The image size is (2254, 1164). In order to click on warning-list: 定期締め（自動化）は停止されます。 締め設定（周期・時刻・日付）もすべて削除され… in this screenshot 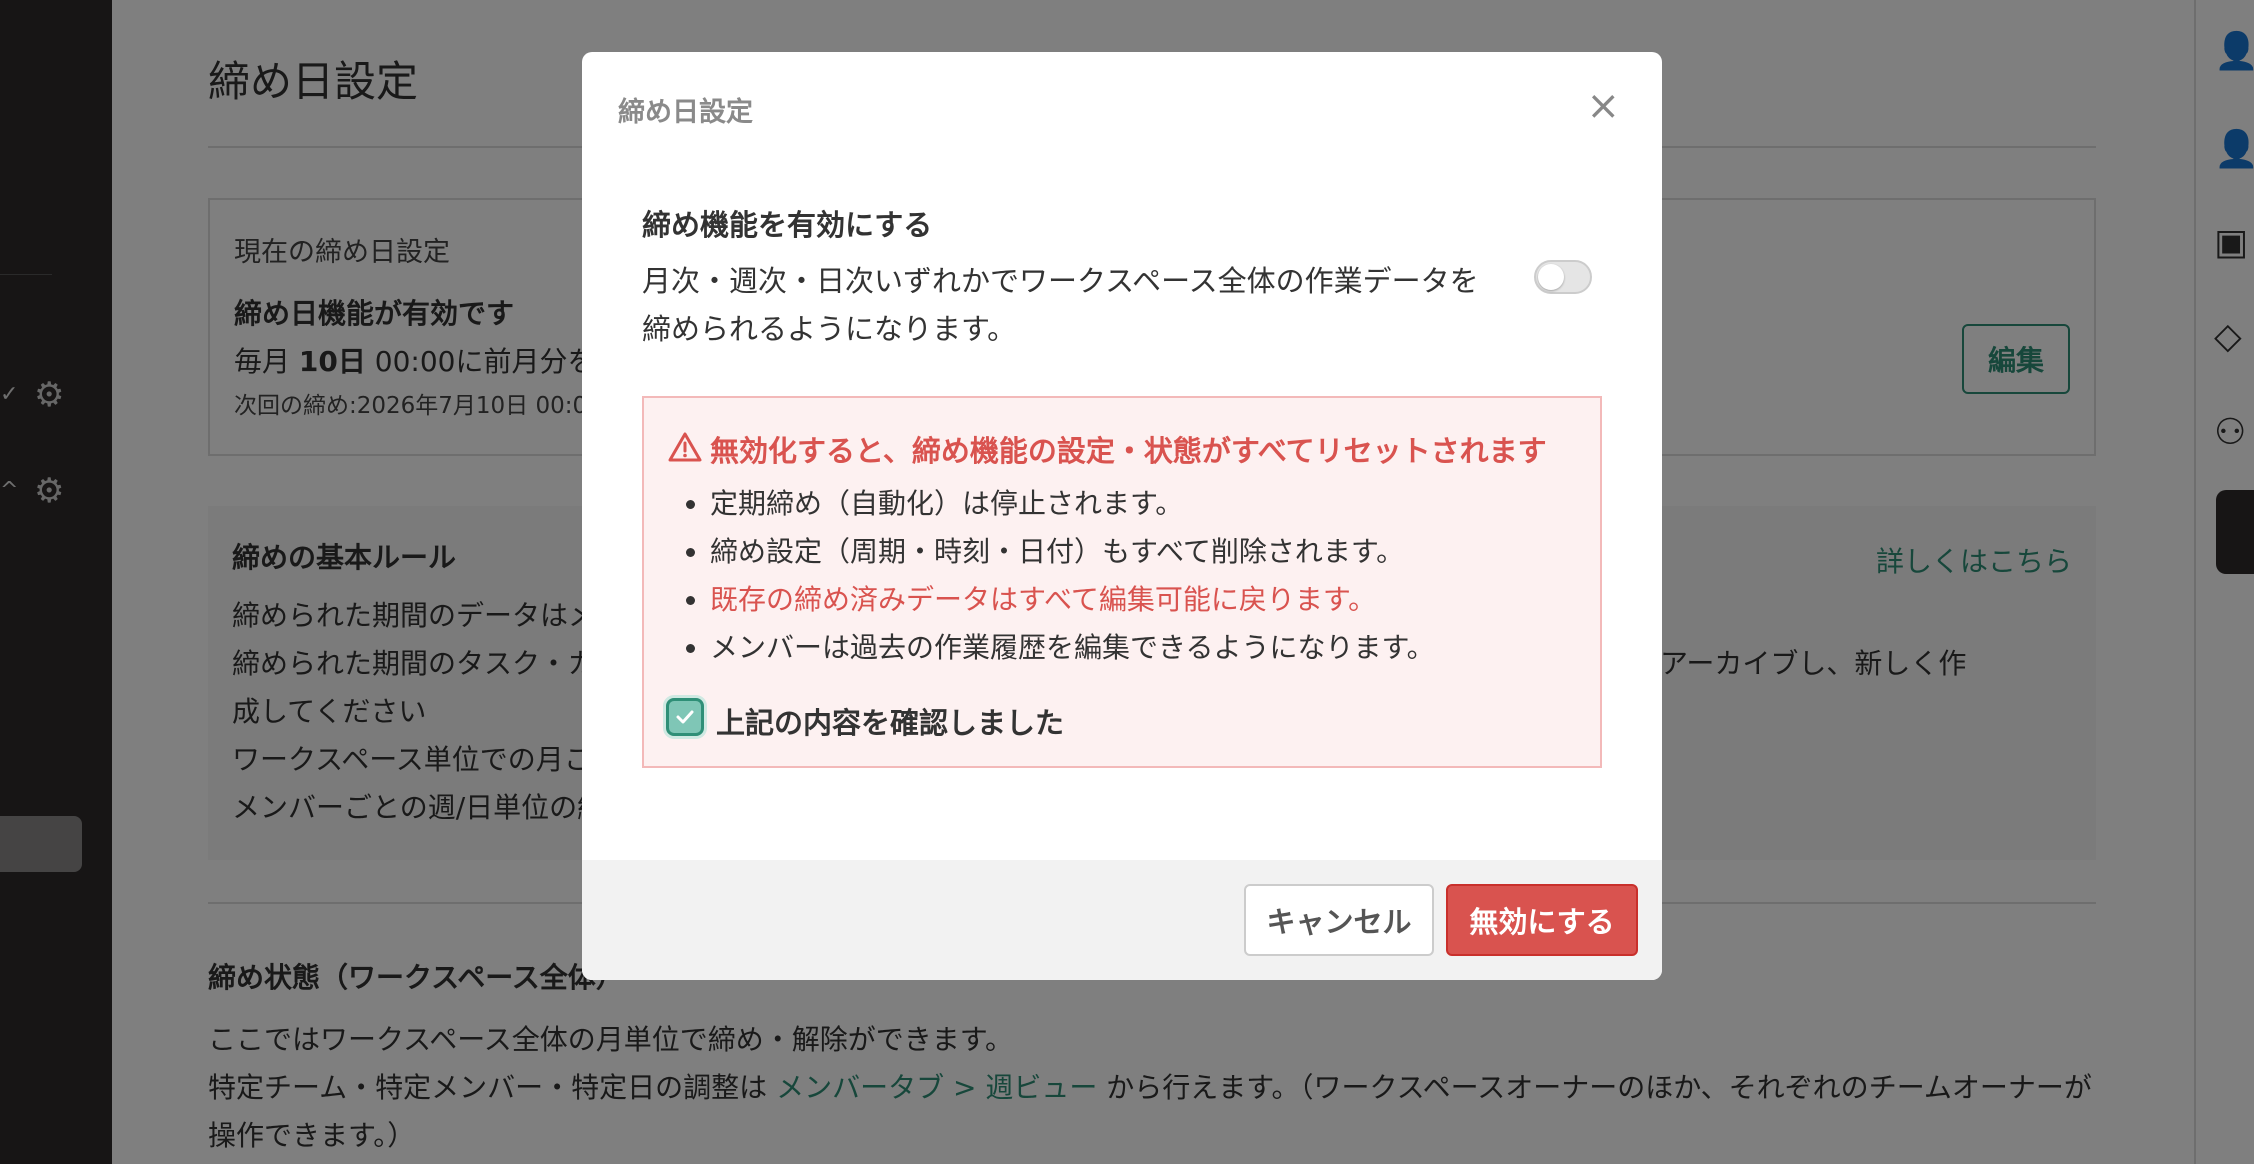, I will do `click(1132, 576)`.